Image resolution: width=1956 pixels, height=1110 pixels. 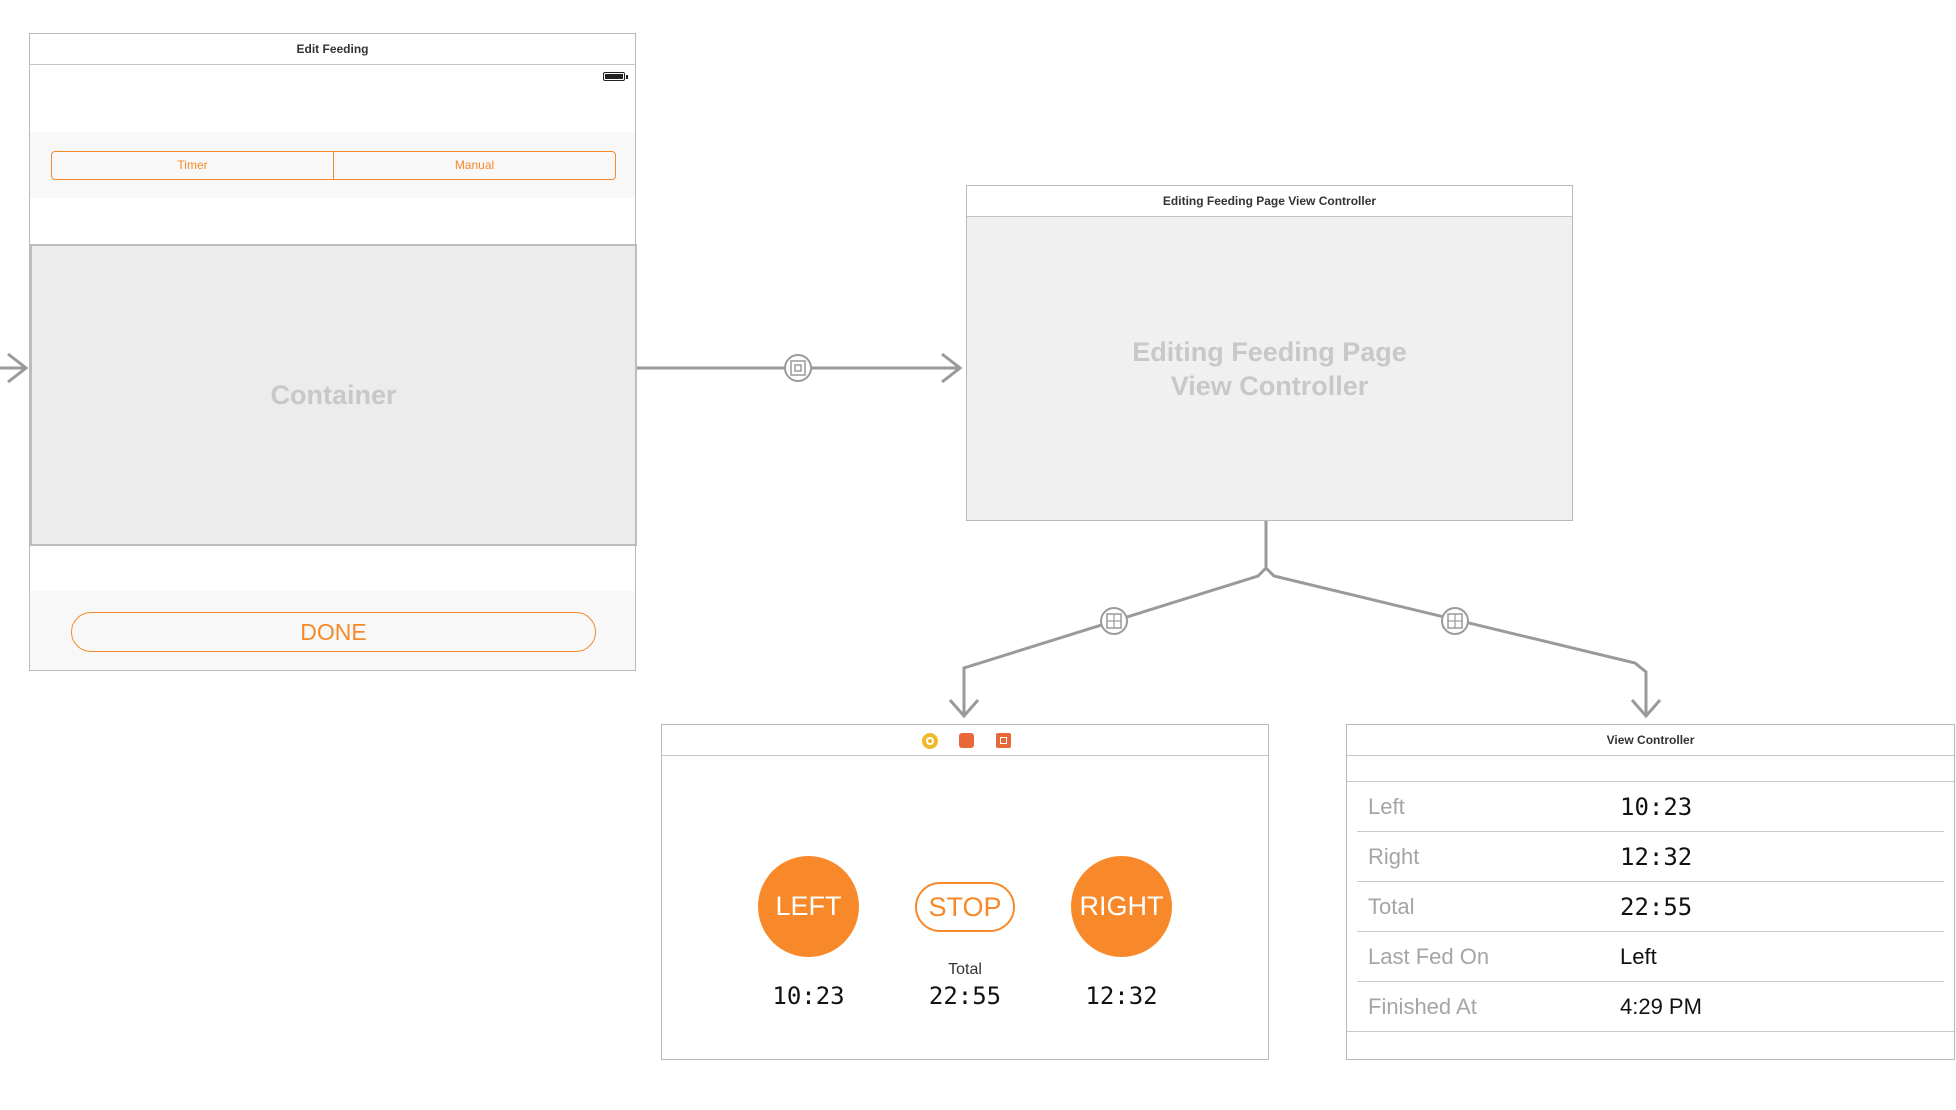 What do you see at coordinates (1650, 740) in the screenshot?
I see `scene-title: View Controller` at bounding box center [1650, 740].